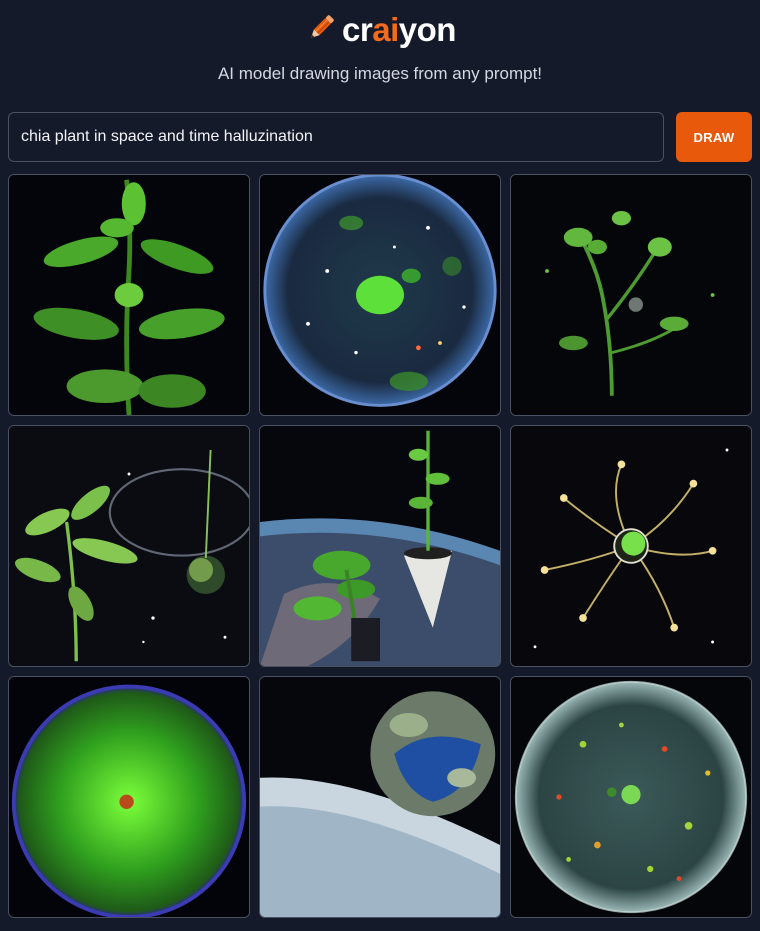 This screenshot has height=931, width=760. I want to click on brand-name: craiyon, so click(399, 30).